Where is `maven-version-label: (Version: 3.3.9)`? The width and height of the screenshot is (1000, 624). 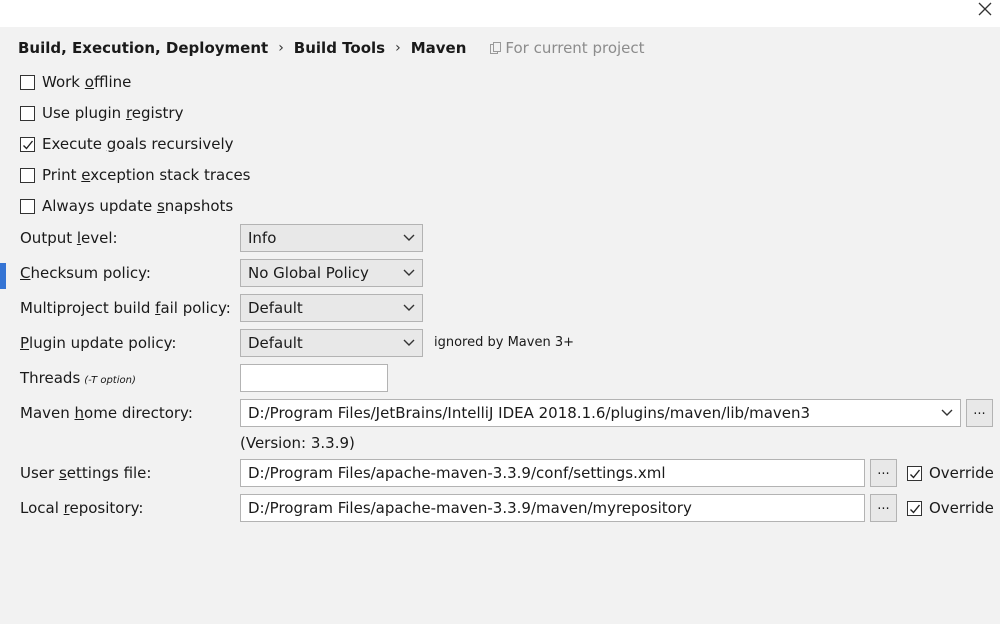 maven-version-label: (Version: 3.3.9) is located at coordinates (297, 443).